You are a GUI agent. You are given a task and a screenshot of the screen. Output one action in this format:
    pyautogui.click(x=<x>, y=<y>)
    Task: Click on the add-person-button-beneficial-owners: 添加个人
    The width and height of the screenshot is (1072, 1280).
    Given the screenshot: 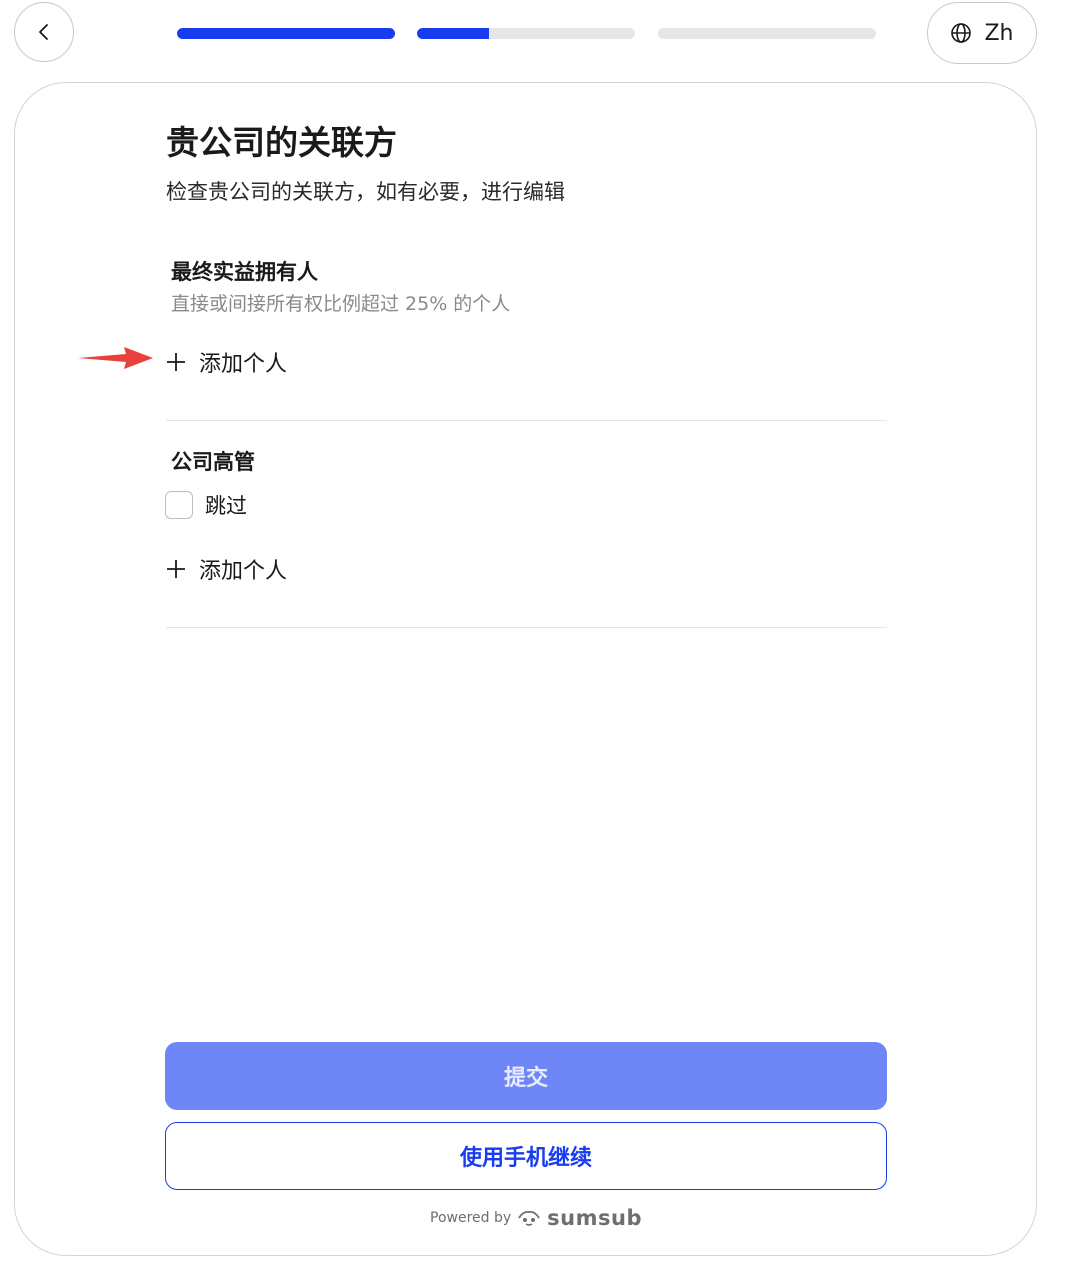 What is the action you would take?
    pyautogui.click(x=226, y=362)
    